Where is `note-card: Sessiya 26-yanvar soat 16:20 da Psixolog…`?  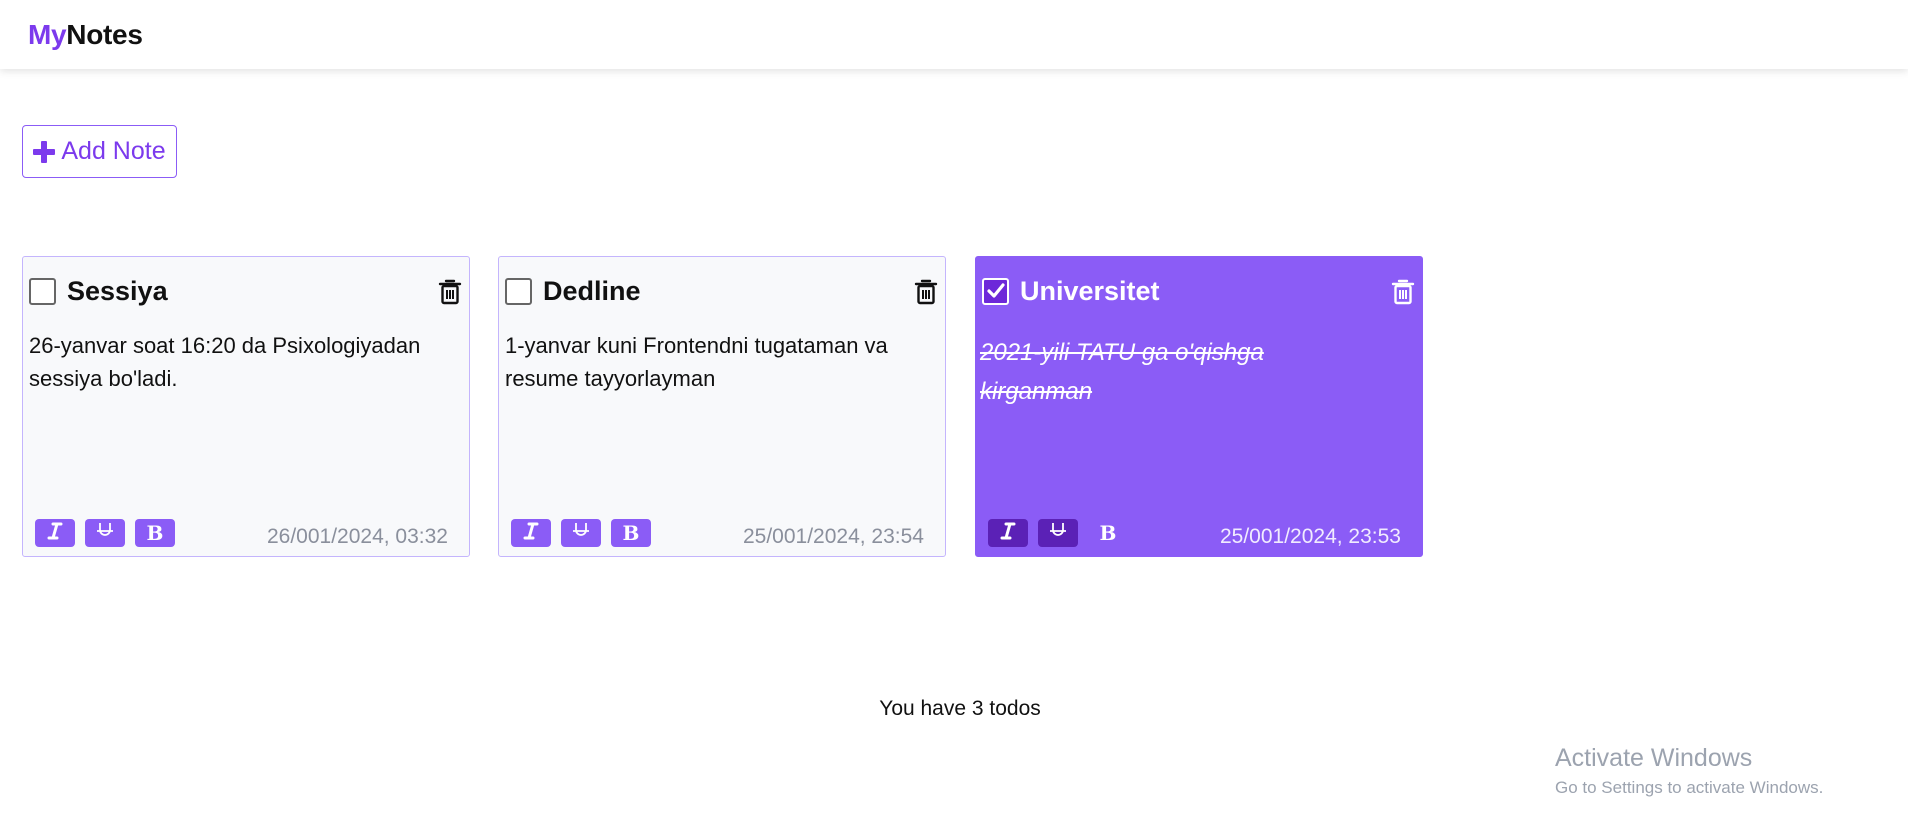 note-card: Sessiya 26-yanvar soat 16:20 da Psixolog… is located at coordinates (246, 406).